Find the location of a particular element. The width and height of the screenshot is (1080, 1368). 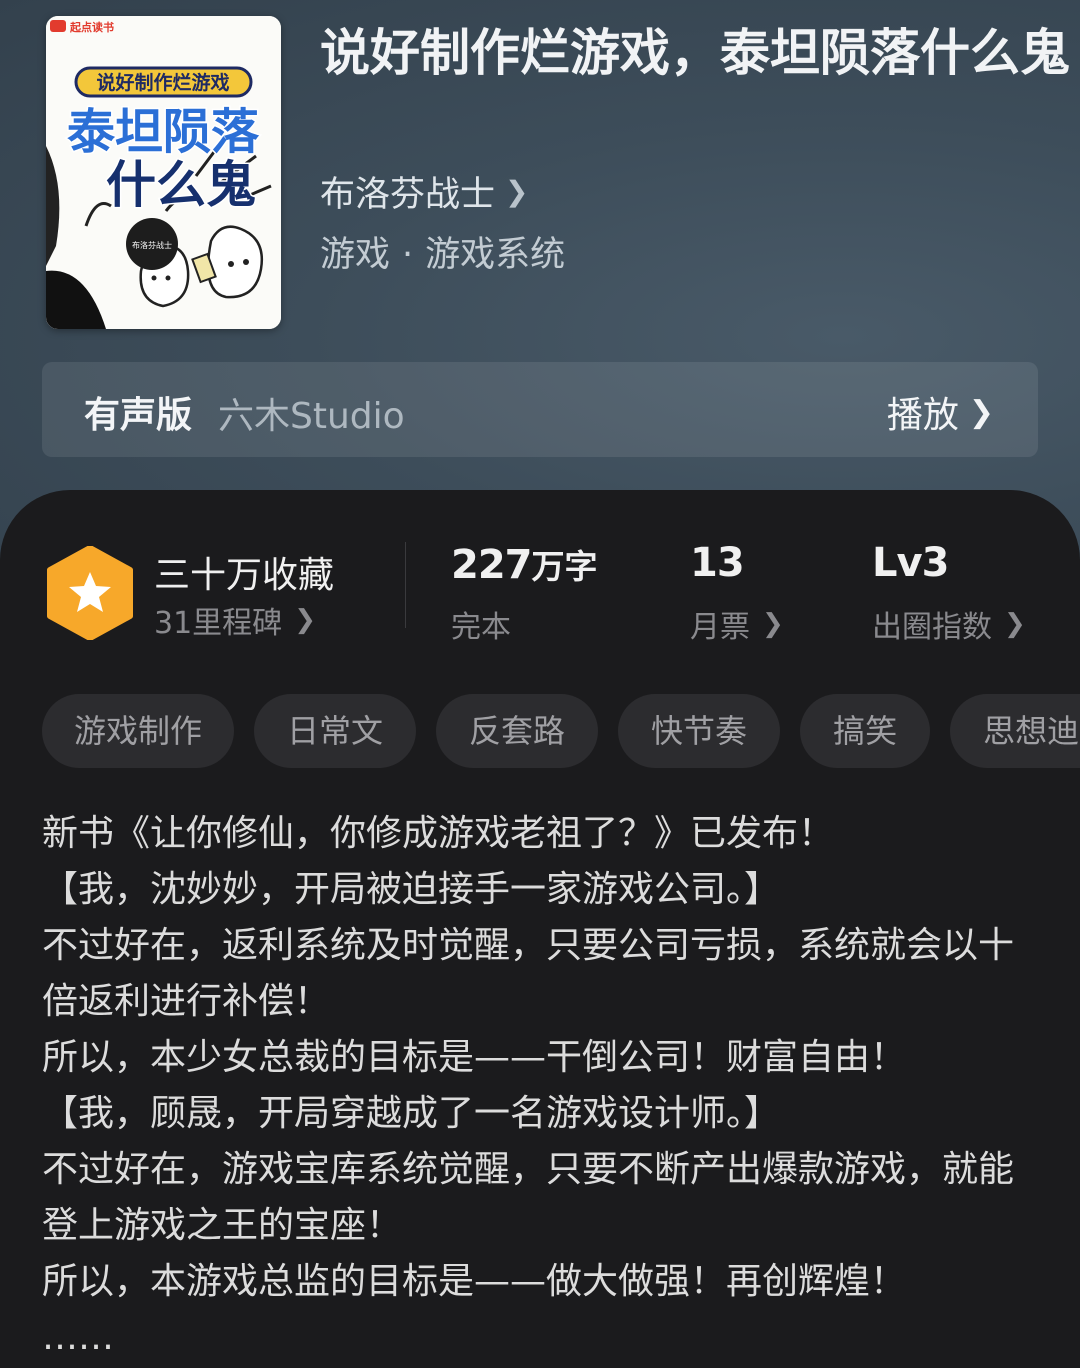

tag-chip: 反套路 is located at coordinates (517, 731).